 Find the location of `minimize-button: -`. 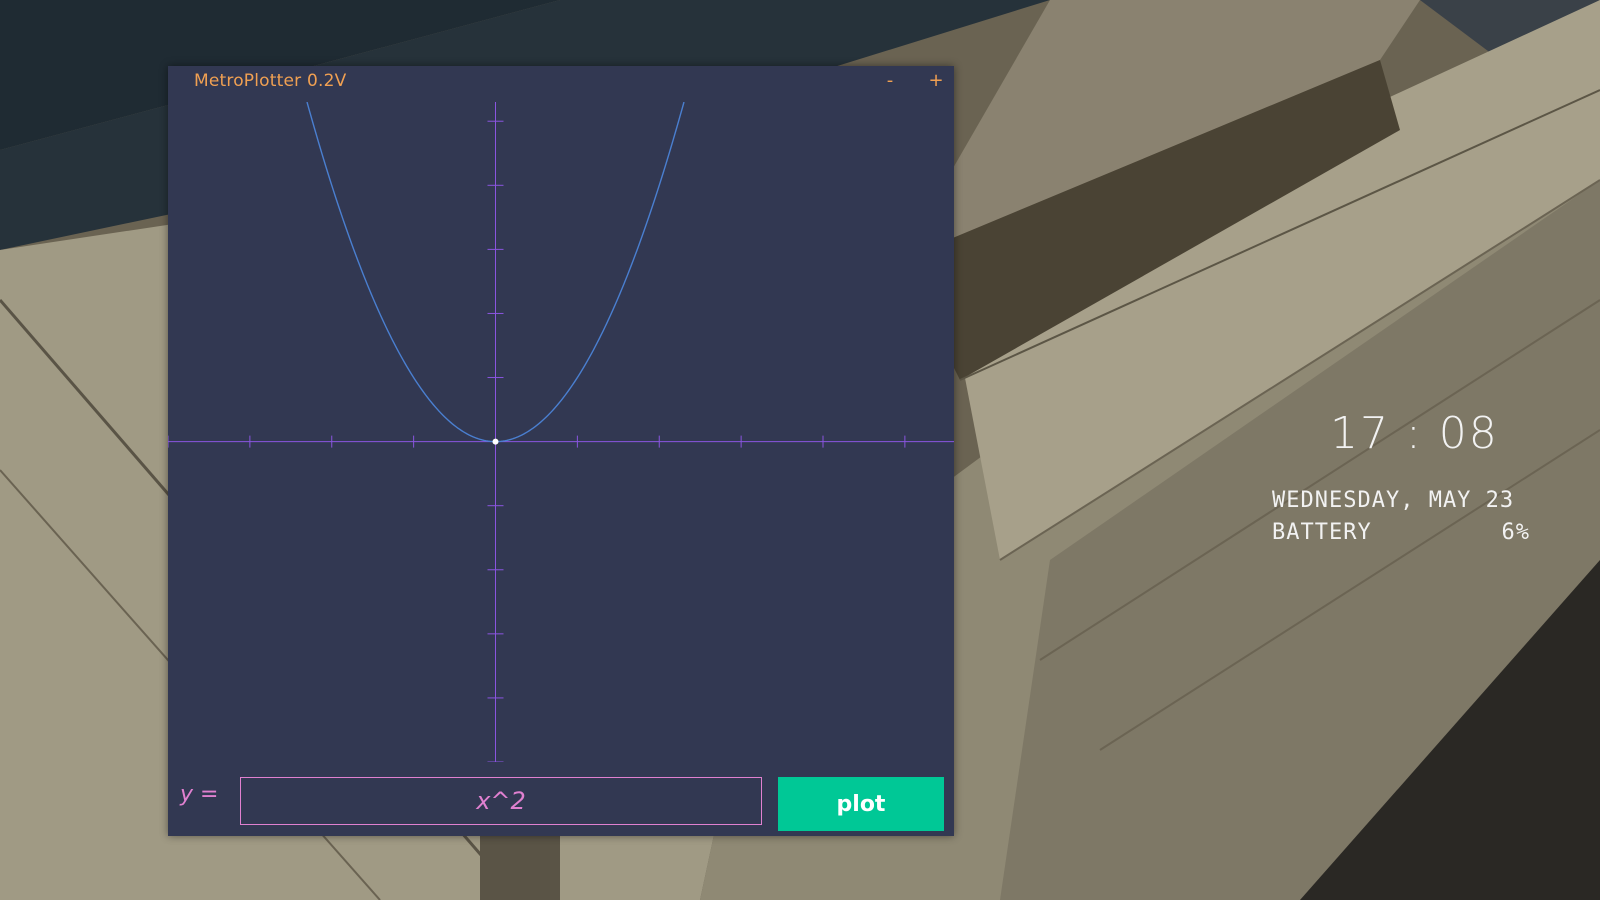

minimize-button: - is located at coordinates (890, 81).